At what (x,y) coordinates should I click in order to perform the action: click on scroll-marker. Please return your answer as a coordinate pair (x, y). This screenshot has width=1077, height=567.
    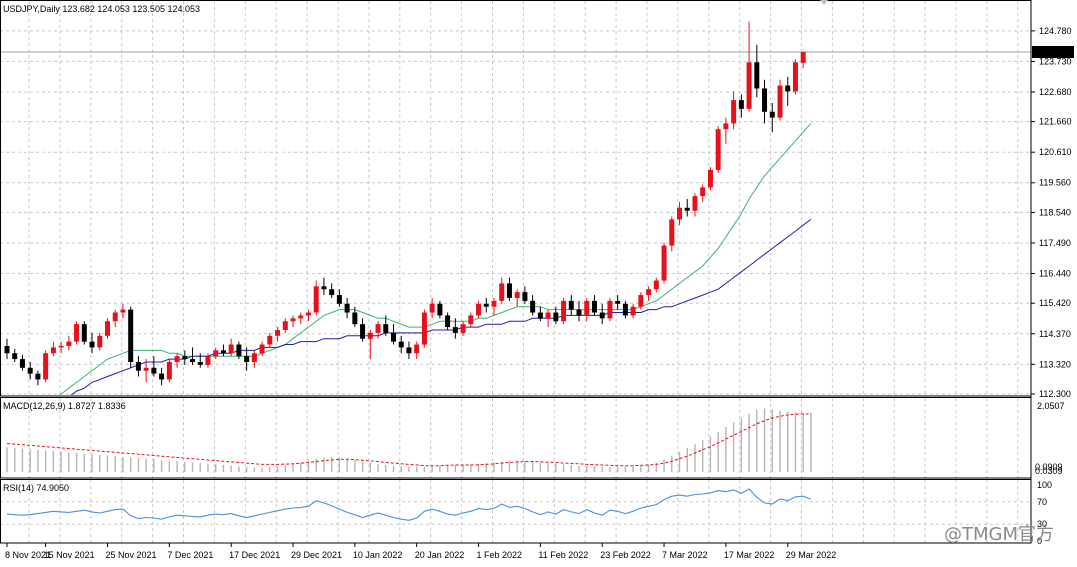
    Looking at the image, I should click on (824, 2).